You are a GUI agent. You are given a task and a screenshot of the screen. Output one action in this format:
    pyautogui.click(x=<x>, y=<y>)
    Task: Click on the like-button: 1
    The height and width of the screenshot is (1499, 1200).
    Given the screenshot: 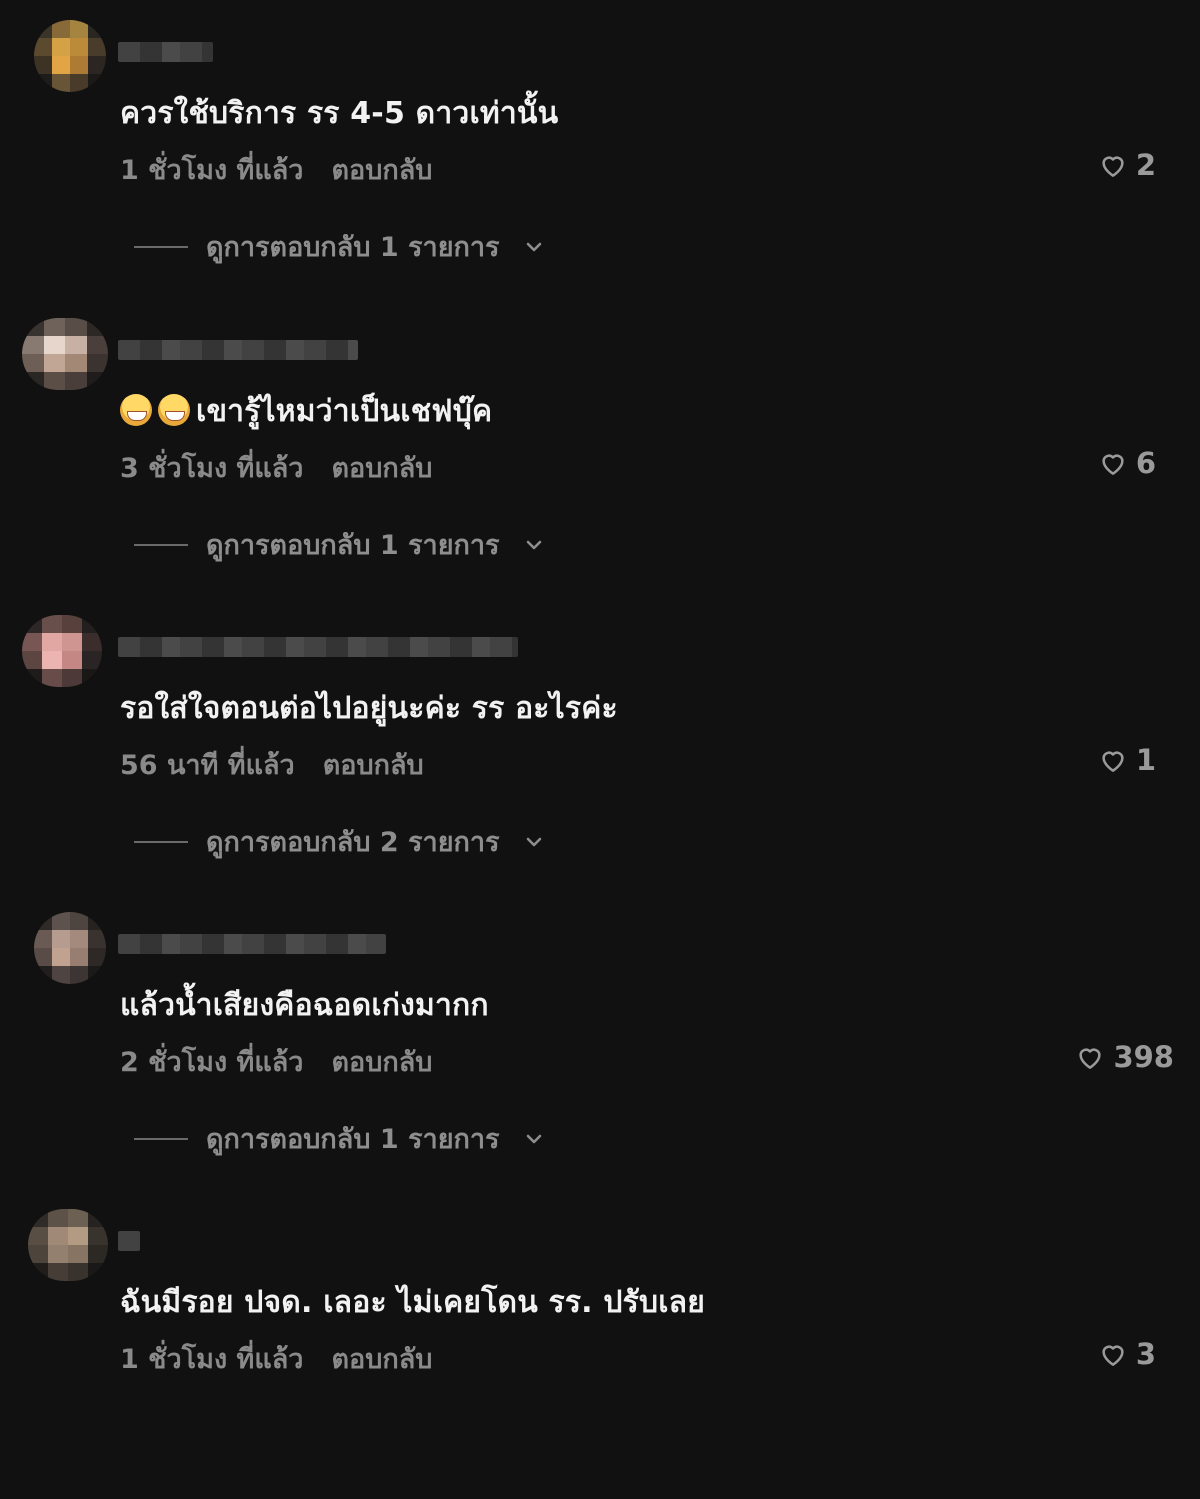 What is the action you would take?
    pyautogui.click(x=1127, y=760)
    